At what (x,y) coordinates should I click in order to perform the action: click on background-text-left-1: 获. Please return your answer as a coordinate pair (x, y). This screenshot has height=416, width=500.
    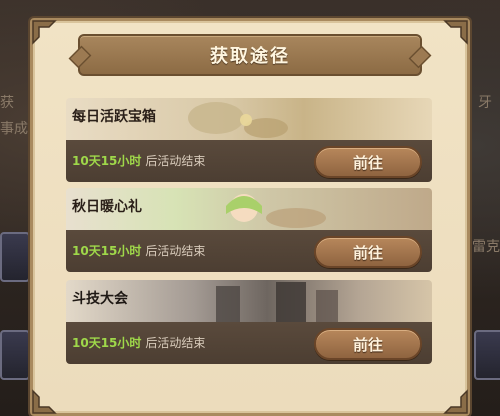
    Looking at the image, I should click on (7, 103).